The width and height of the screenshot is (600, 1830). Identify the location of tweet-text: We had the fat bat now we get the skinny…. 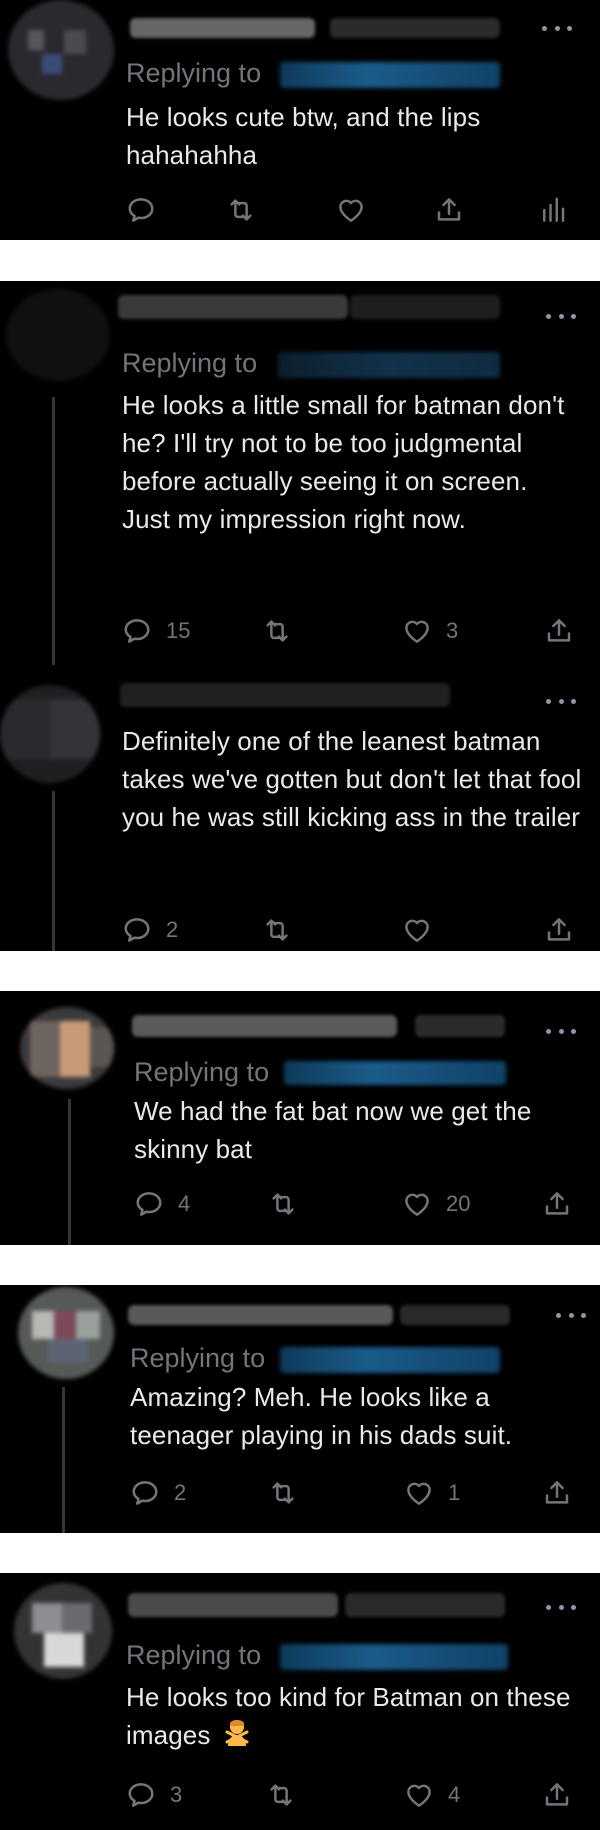
(333, 1130).